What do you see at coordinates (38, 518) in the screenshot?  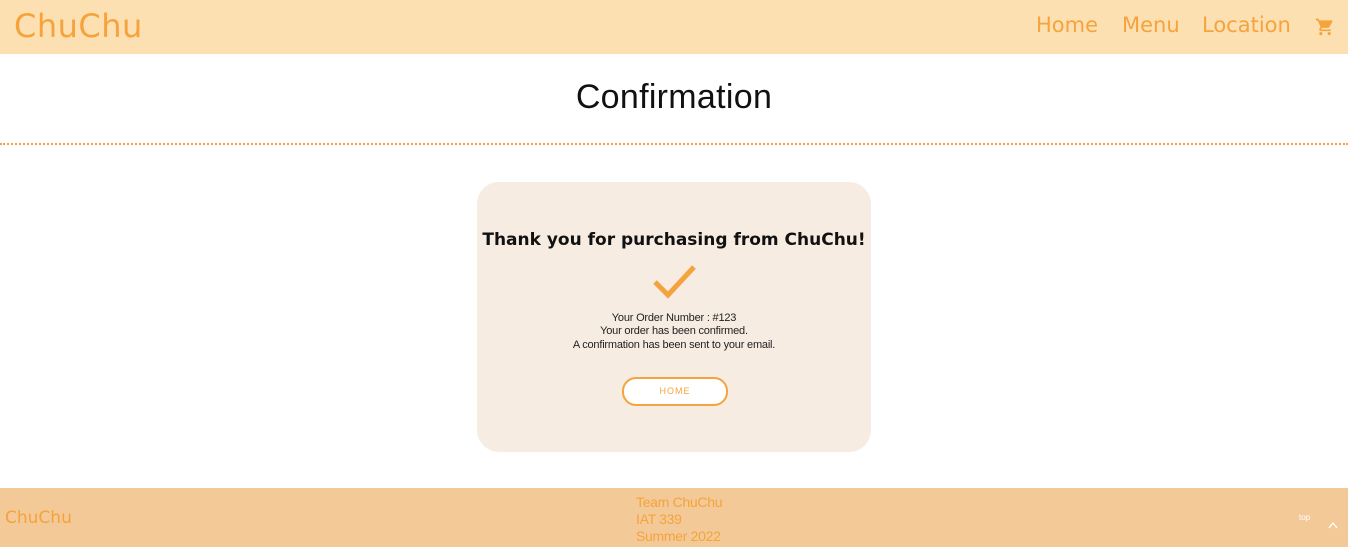 I see `footer-brand: ChuChu` at bounding box center [38, 518].